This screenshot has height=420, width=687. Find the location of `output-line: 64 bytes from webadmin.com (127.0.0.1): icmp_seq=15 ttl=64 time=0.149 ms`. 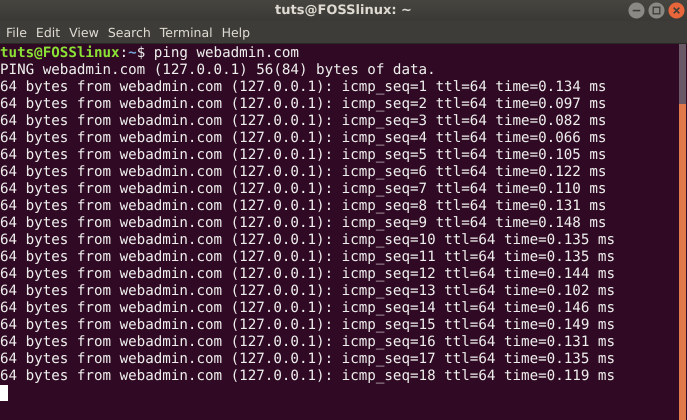

output-line: 64 bytes from webadmin.com (127.0.0.1): icmp_seq=15 ttl=64 time=0.149 ms is located at coordinates (308, 325).